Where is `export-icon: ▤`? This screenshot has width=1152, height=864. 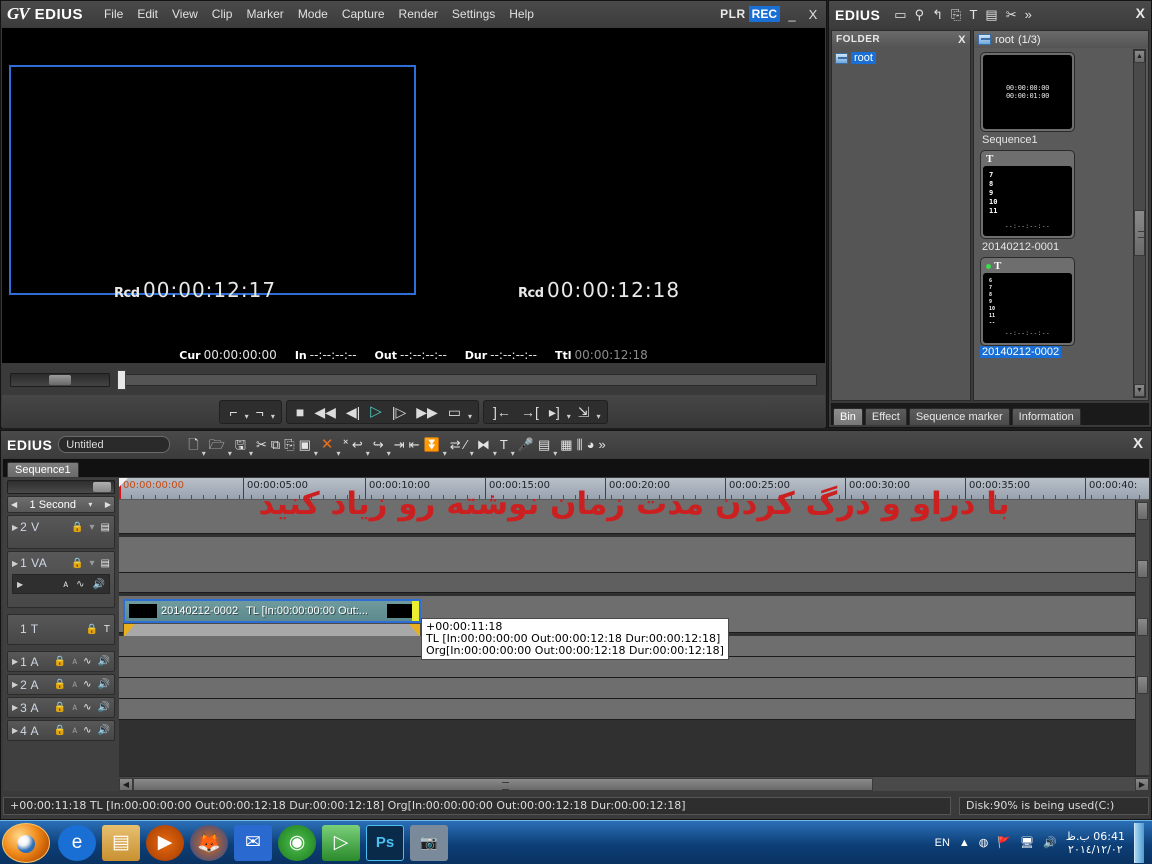
export-icon: ▤ is located at coordinates (544, 444).